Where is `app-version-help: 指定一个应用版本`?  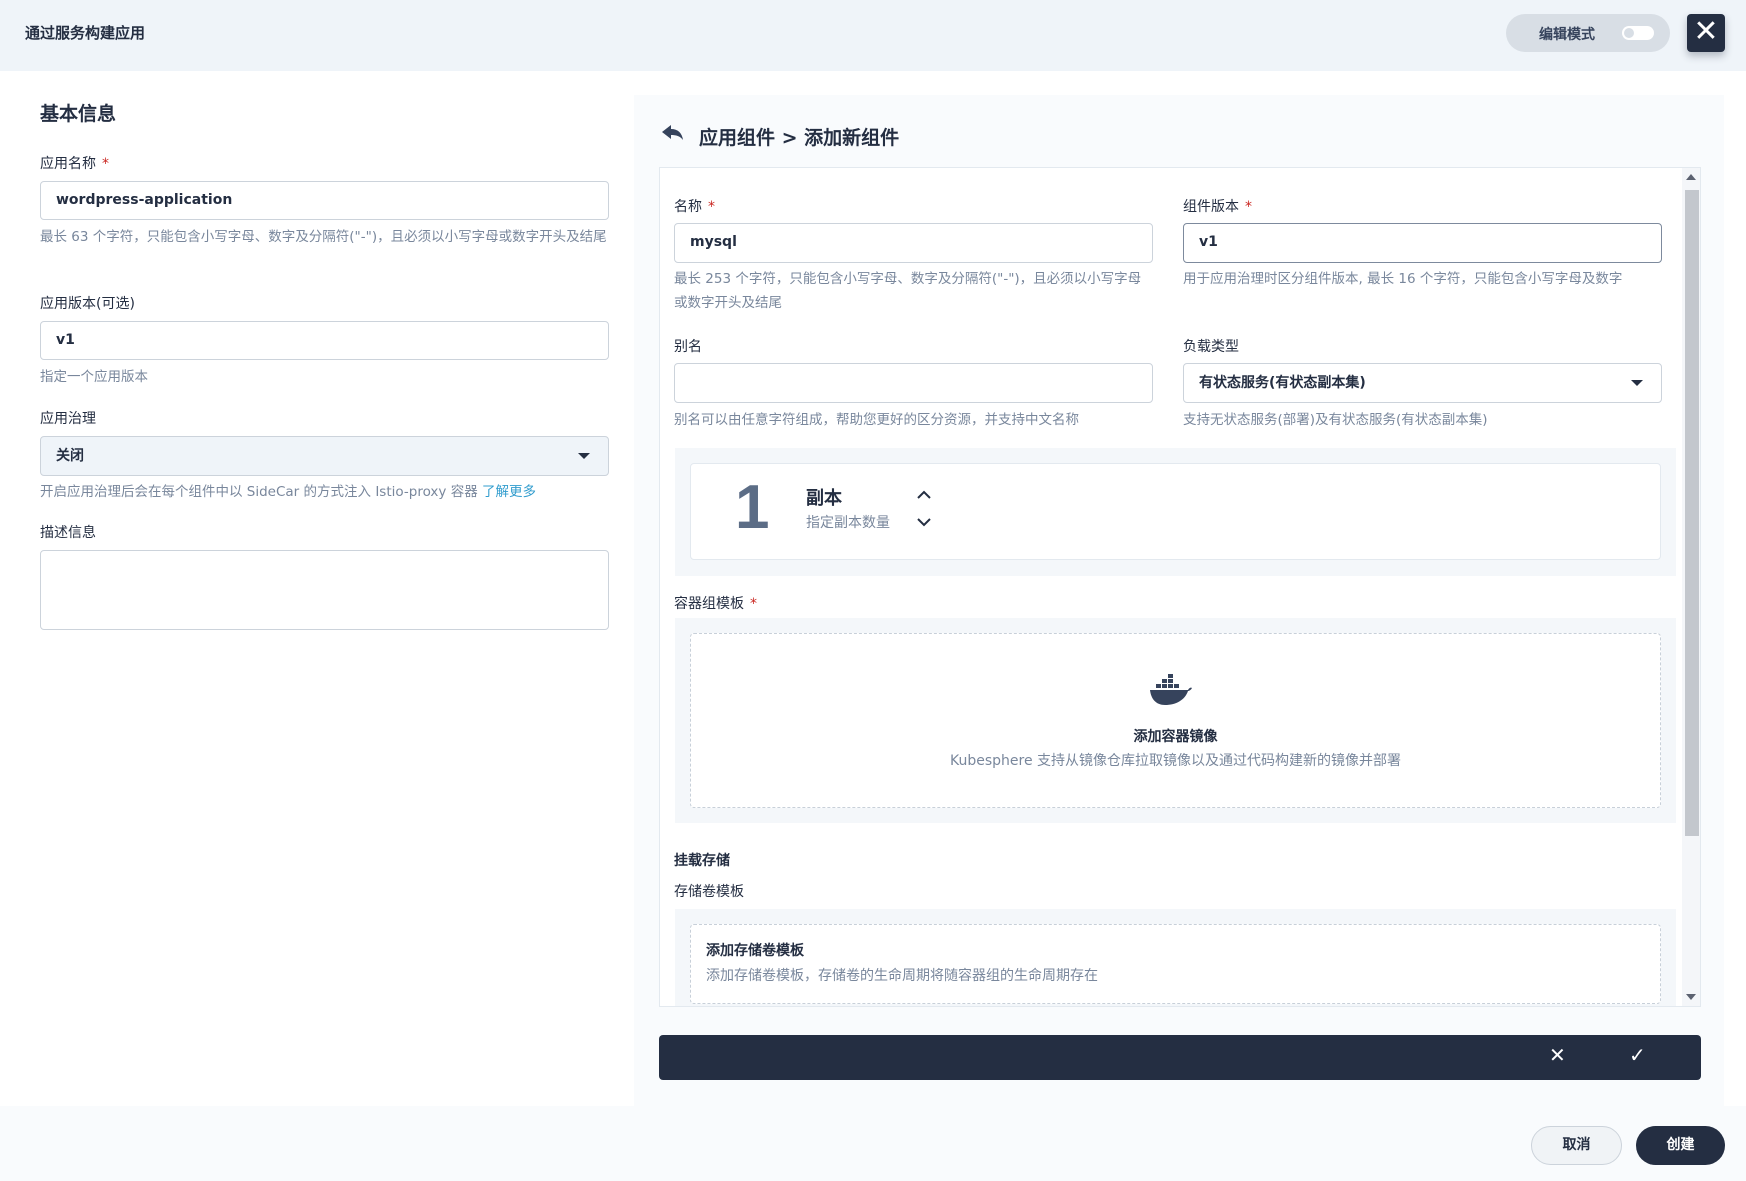 app-version-help: 指定一个应用版本 is located at coordinates (94, 377).